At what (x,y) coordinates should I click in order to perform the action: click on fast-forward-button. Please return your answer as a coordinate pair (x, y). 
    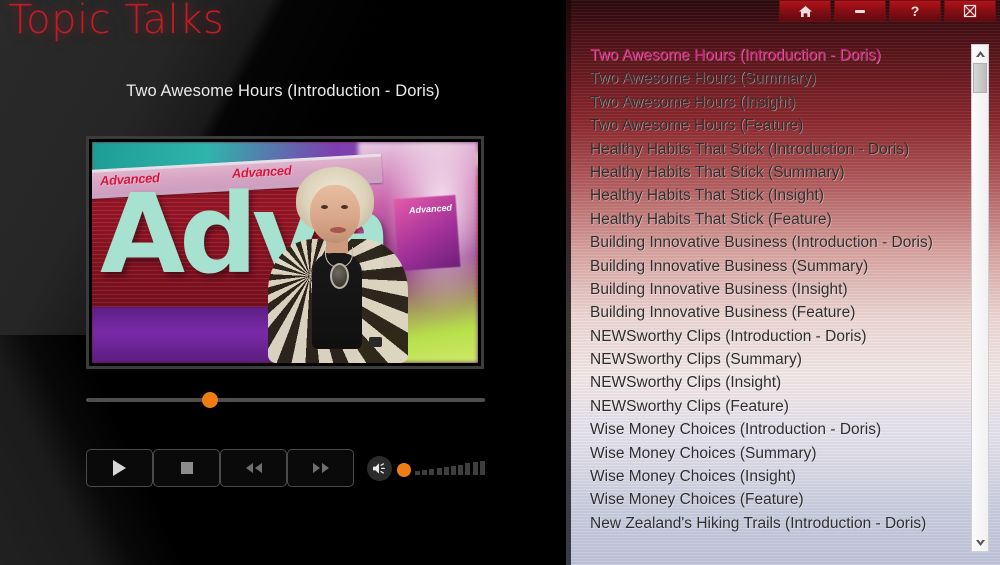
    Looking at the image, I should click on (320, 468).